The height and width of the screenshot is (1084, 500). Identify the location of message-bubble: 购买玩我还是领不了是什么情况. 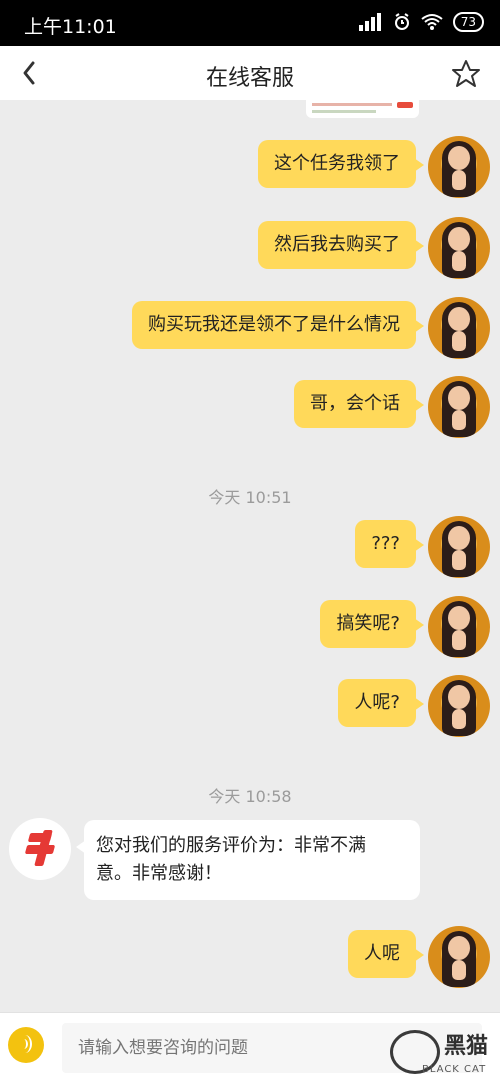
(278, 325).